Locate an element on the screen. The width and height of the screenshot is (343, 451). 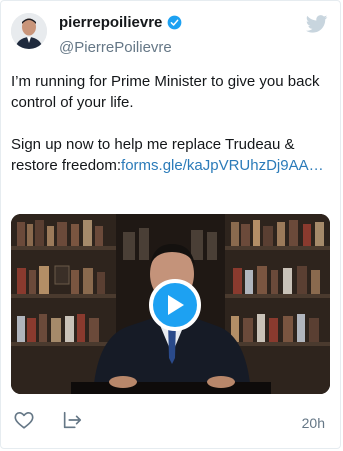
twitter-bird-icon is located at coordinates (317, 24).